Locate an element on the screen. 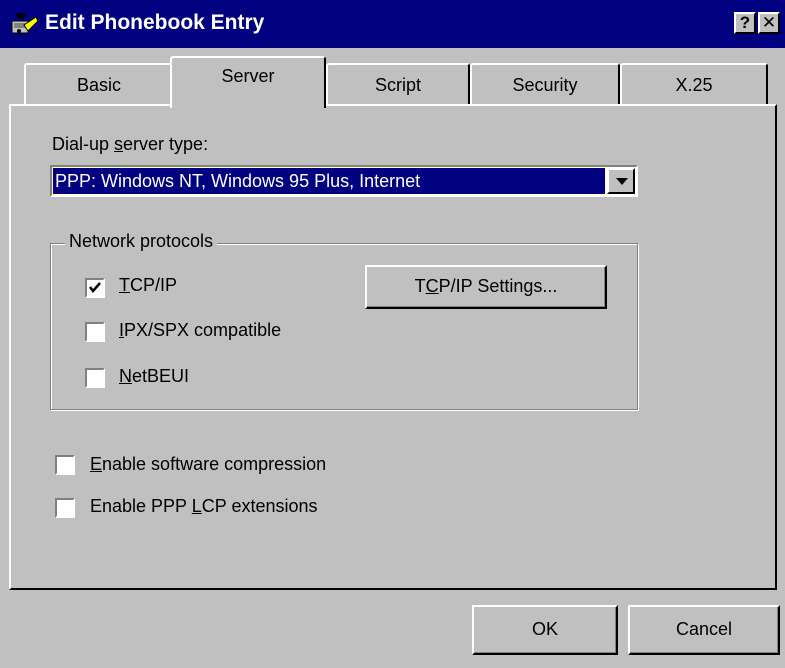  netbeui-label: NetBEUI is located at coordinates (154, 376).